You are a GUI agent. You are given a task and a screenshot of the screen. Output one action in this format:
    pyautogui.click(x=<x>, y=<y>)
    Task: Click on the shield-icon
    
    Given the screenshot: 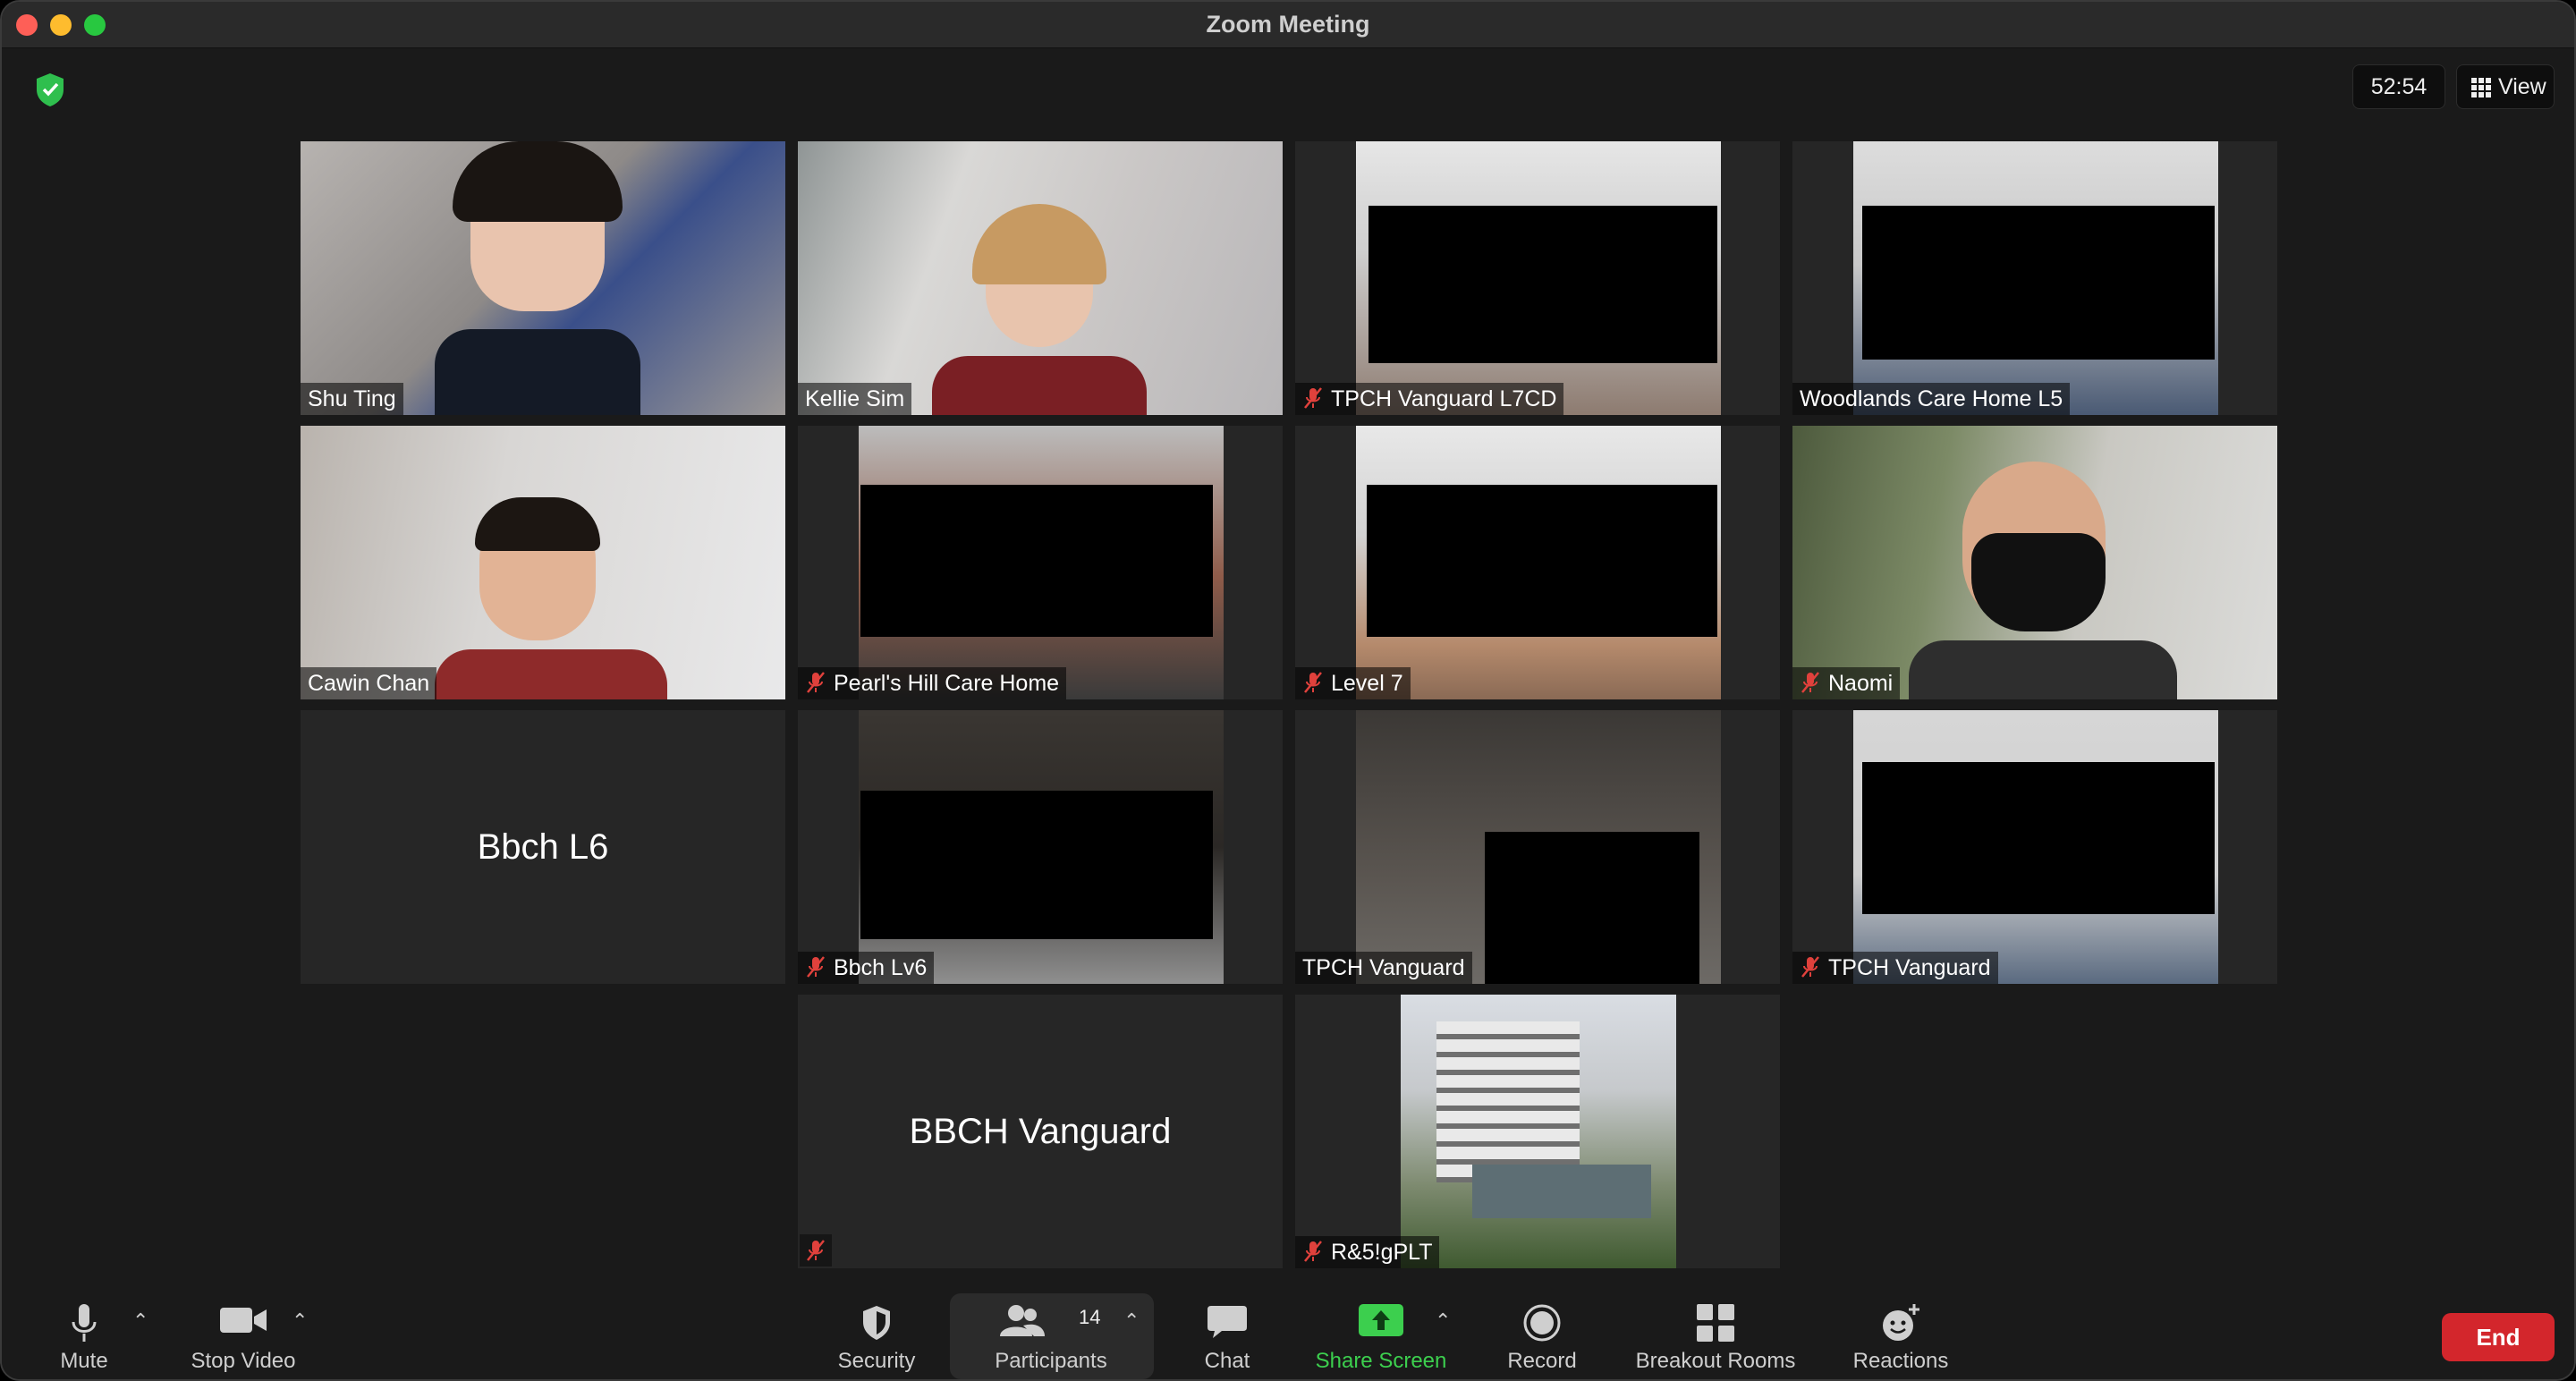 What is the action you would take?
    pyautogui.click(x=876, y=1323)
    